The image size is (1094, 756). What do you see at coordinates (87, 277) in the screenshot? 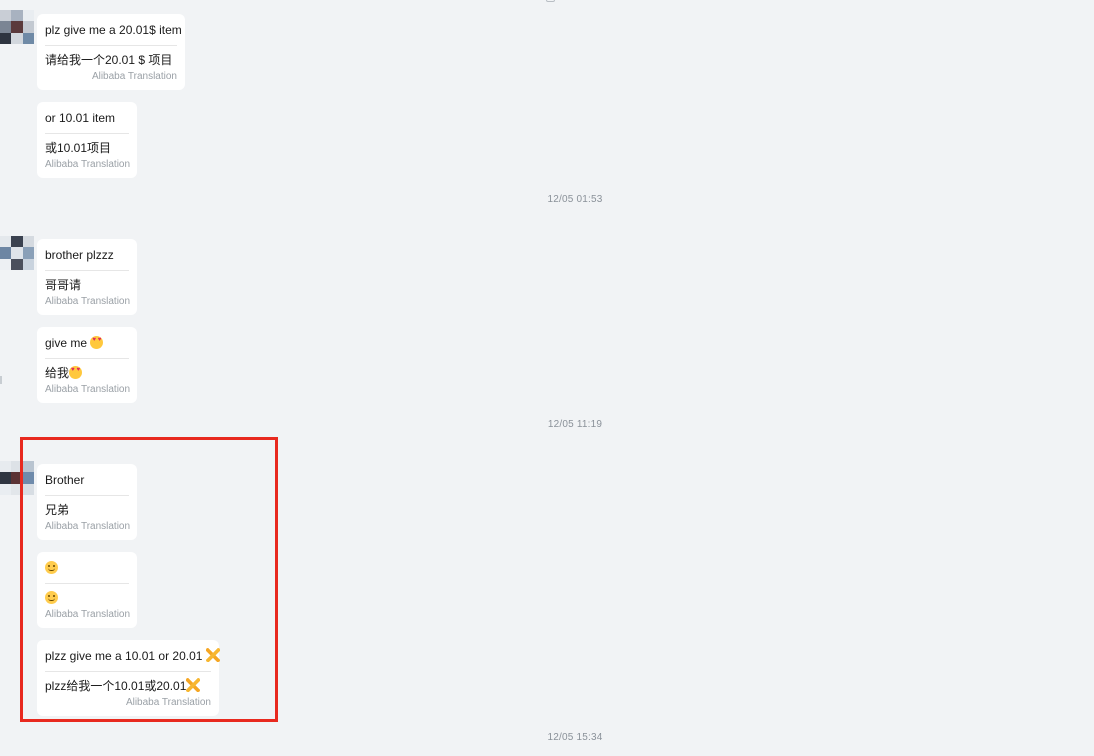
I see `message-bubble: brother plzzz 哥哥请 Alibaba Translation` at bounding box center [87, 277].